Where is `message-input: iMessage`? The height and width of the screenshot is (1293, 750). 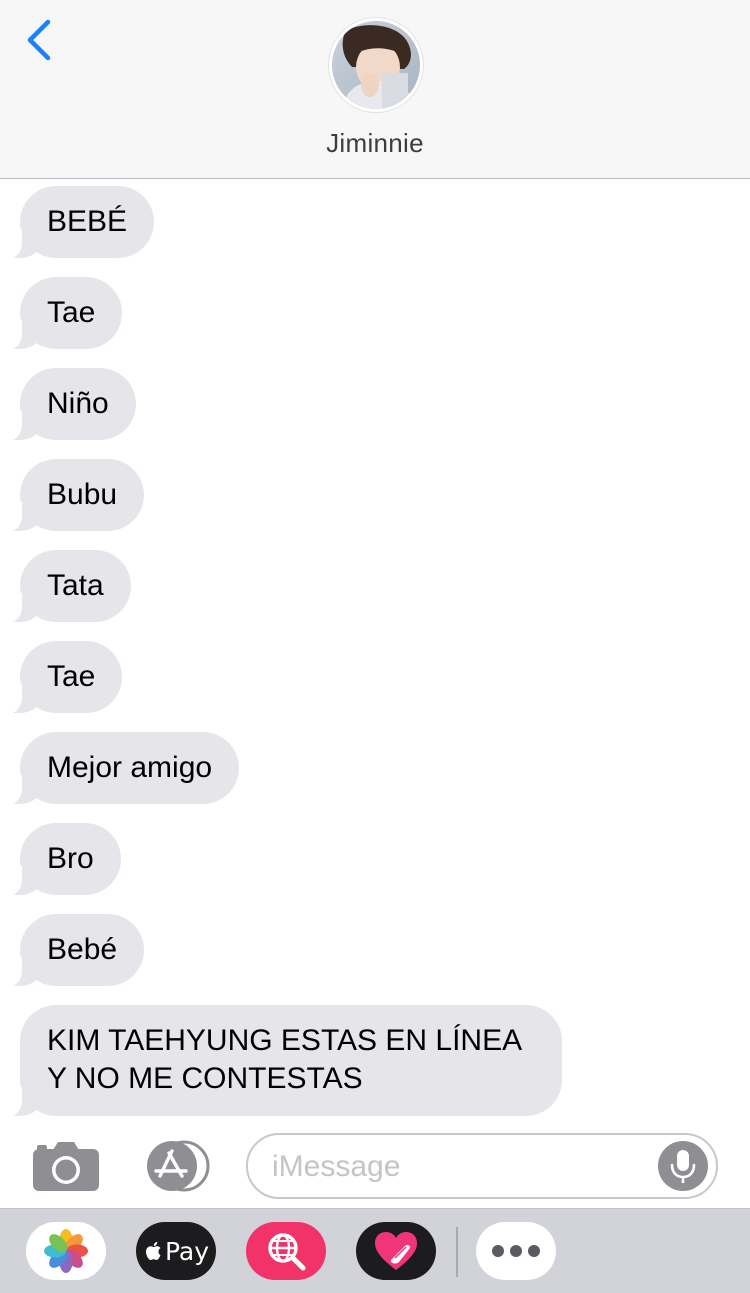
message-input: iMessage is located at coordinates (482, 1166).